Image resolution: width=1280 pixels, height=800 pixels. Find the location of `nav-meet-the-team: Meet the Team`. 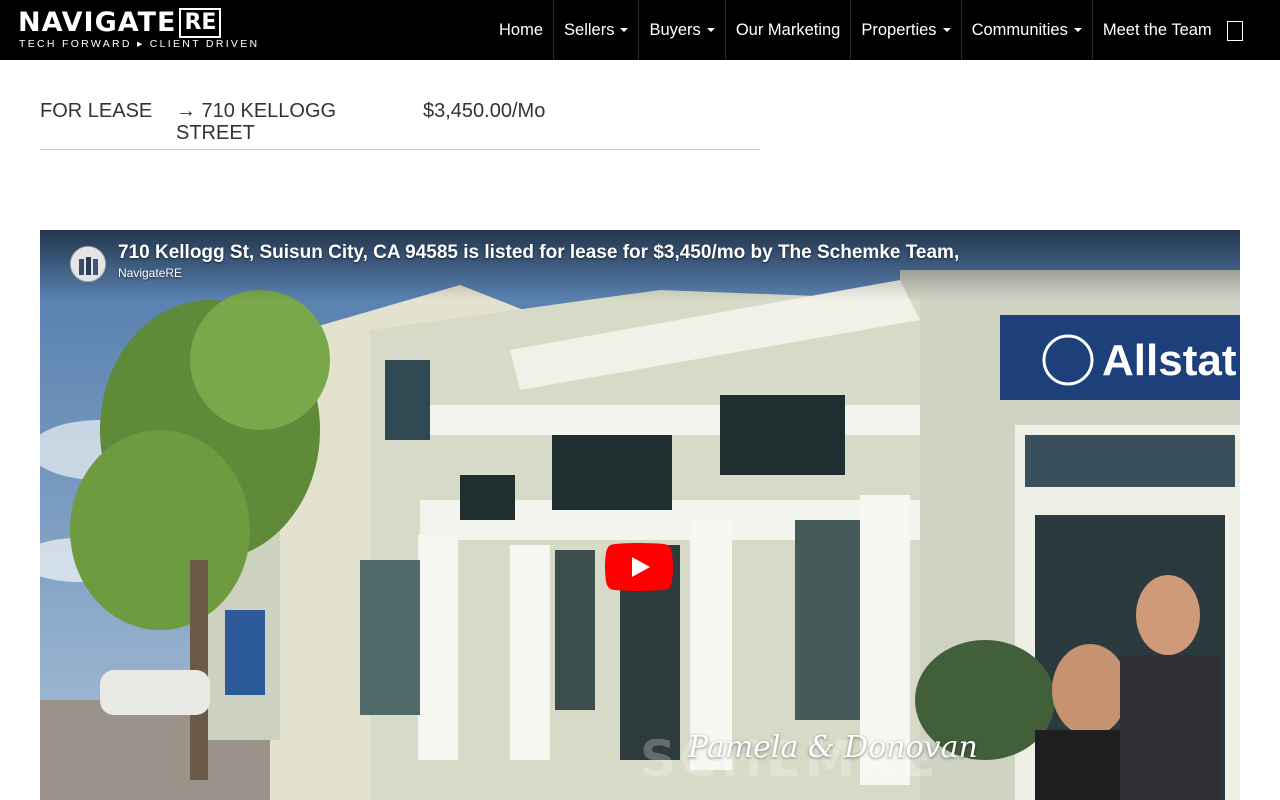

nav-meet-the-team: Meet the Team is located at coordinates (1156, 30).